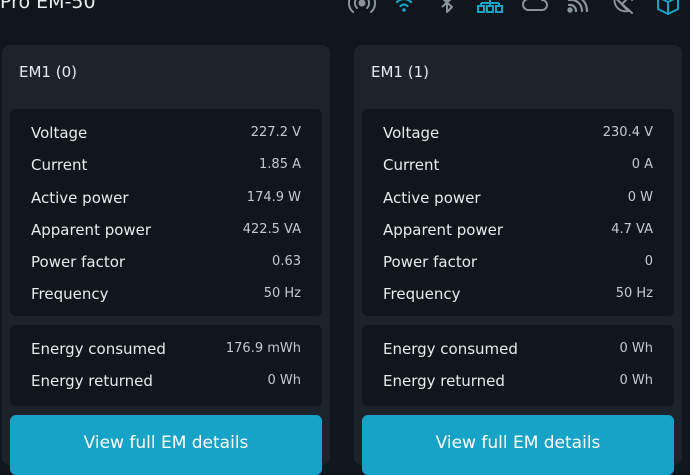 The width and height of the screenshot is (690, 475). Describe the element at coordinates (48, 72) in the screenshot. I see `card-title: EM1 (0)` at that location.